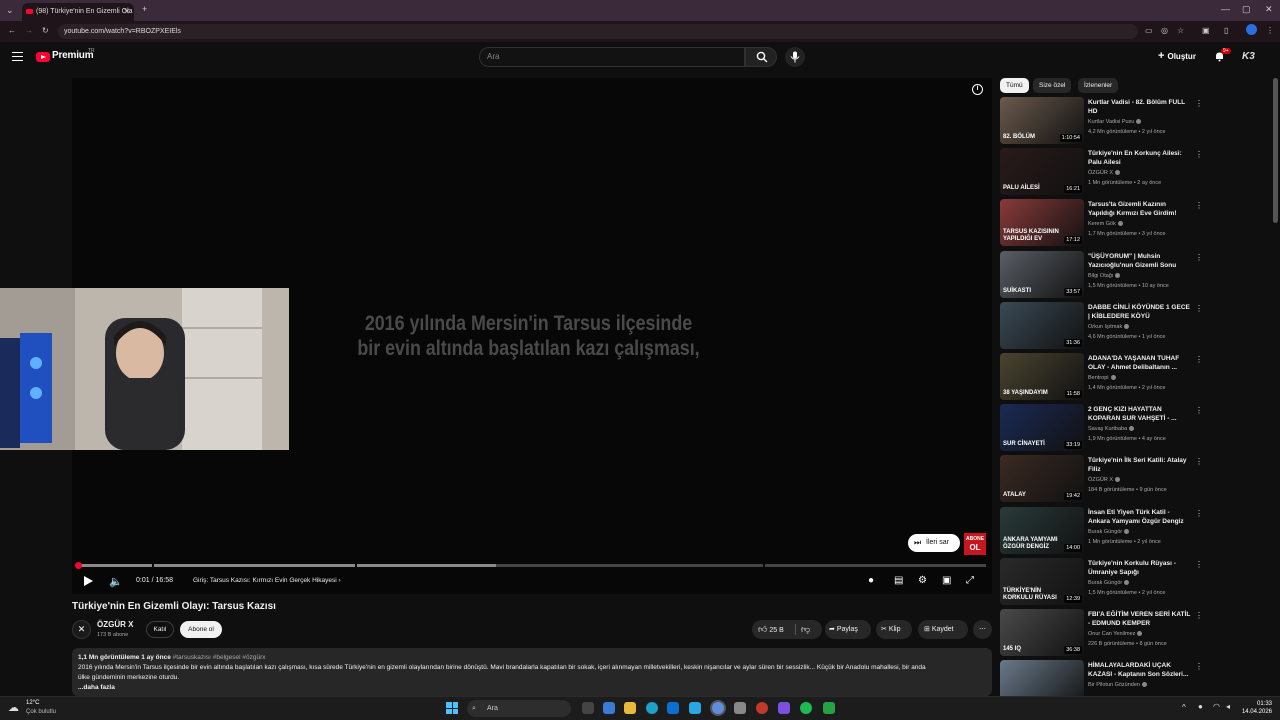 Image resolution: width=1280 pixels, height=720 pixels. I want to click on recommendation-channel: ÖZGÜR X, so click(1104, 480).